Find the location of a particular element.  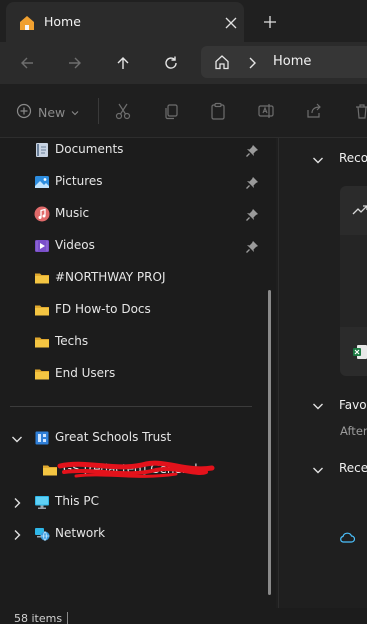

rename-icon is located at coordinates (266, 111).